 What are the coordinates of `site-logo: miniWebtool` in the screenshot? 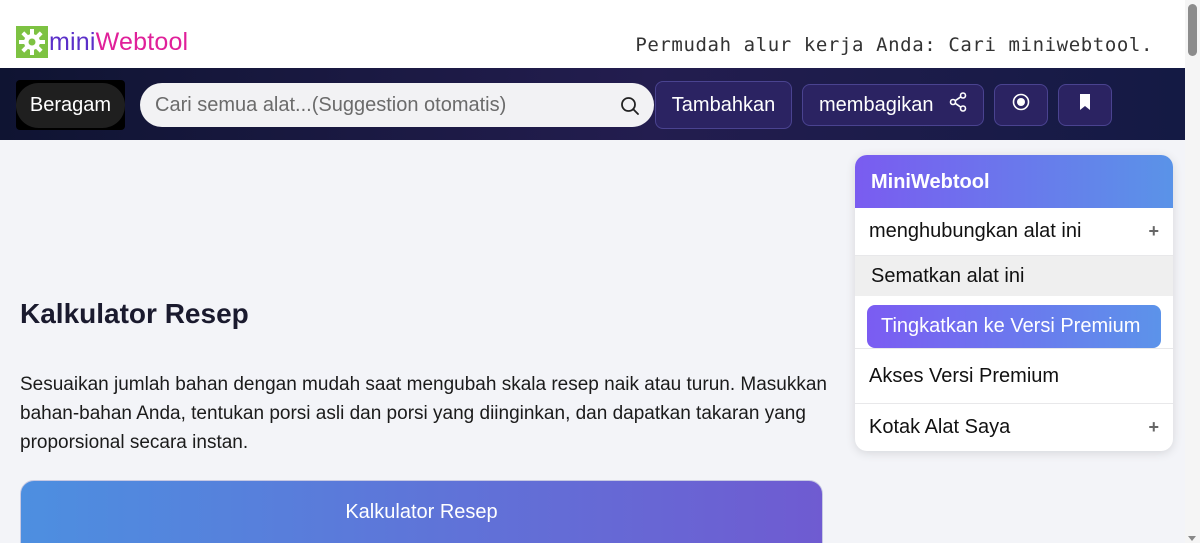 It's located at (102, 42).